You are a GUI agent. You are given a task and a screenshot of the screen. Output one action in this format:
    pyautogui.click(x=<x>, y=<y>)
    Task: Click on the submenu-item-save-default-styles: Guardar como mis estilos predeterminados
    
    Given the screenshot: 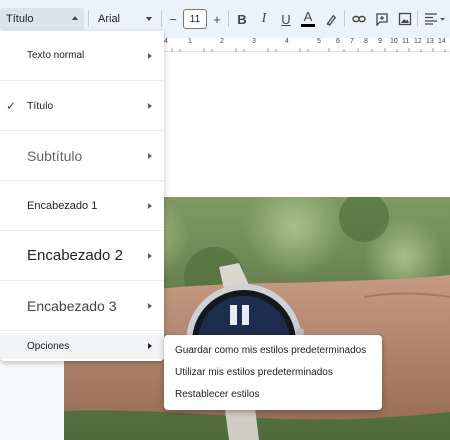 What is the action you would take?
    pyautogui.click(x=270, y=350)
    